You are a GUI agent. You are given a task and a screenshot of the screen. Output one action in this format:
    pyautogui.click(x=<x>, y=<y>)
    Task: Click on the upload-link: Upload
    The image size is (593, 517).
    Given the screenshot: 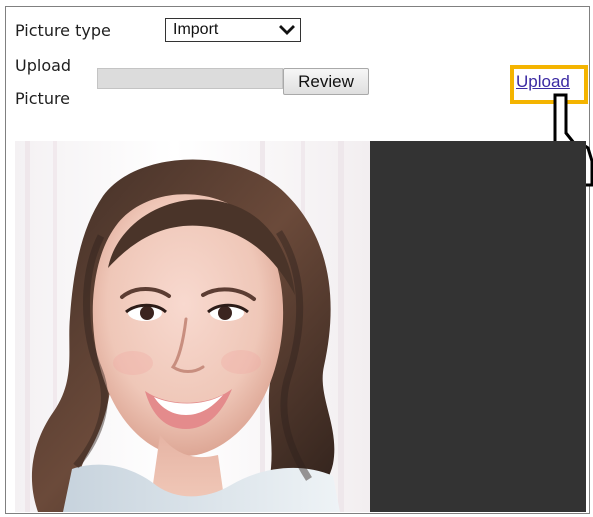 What is the action you would take?
    pyautogui.click(x=543, y=82)
    